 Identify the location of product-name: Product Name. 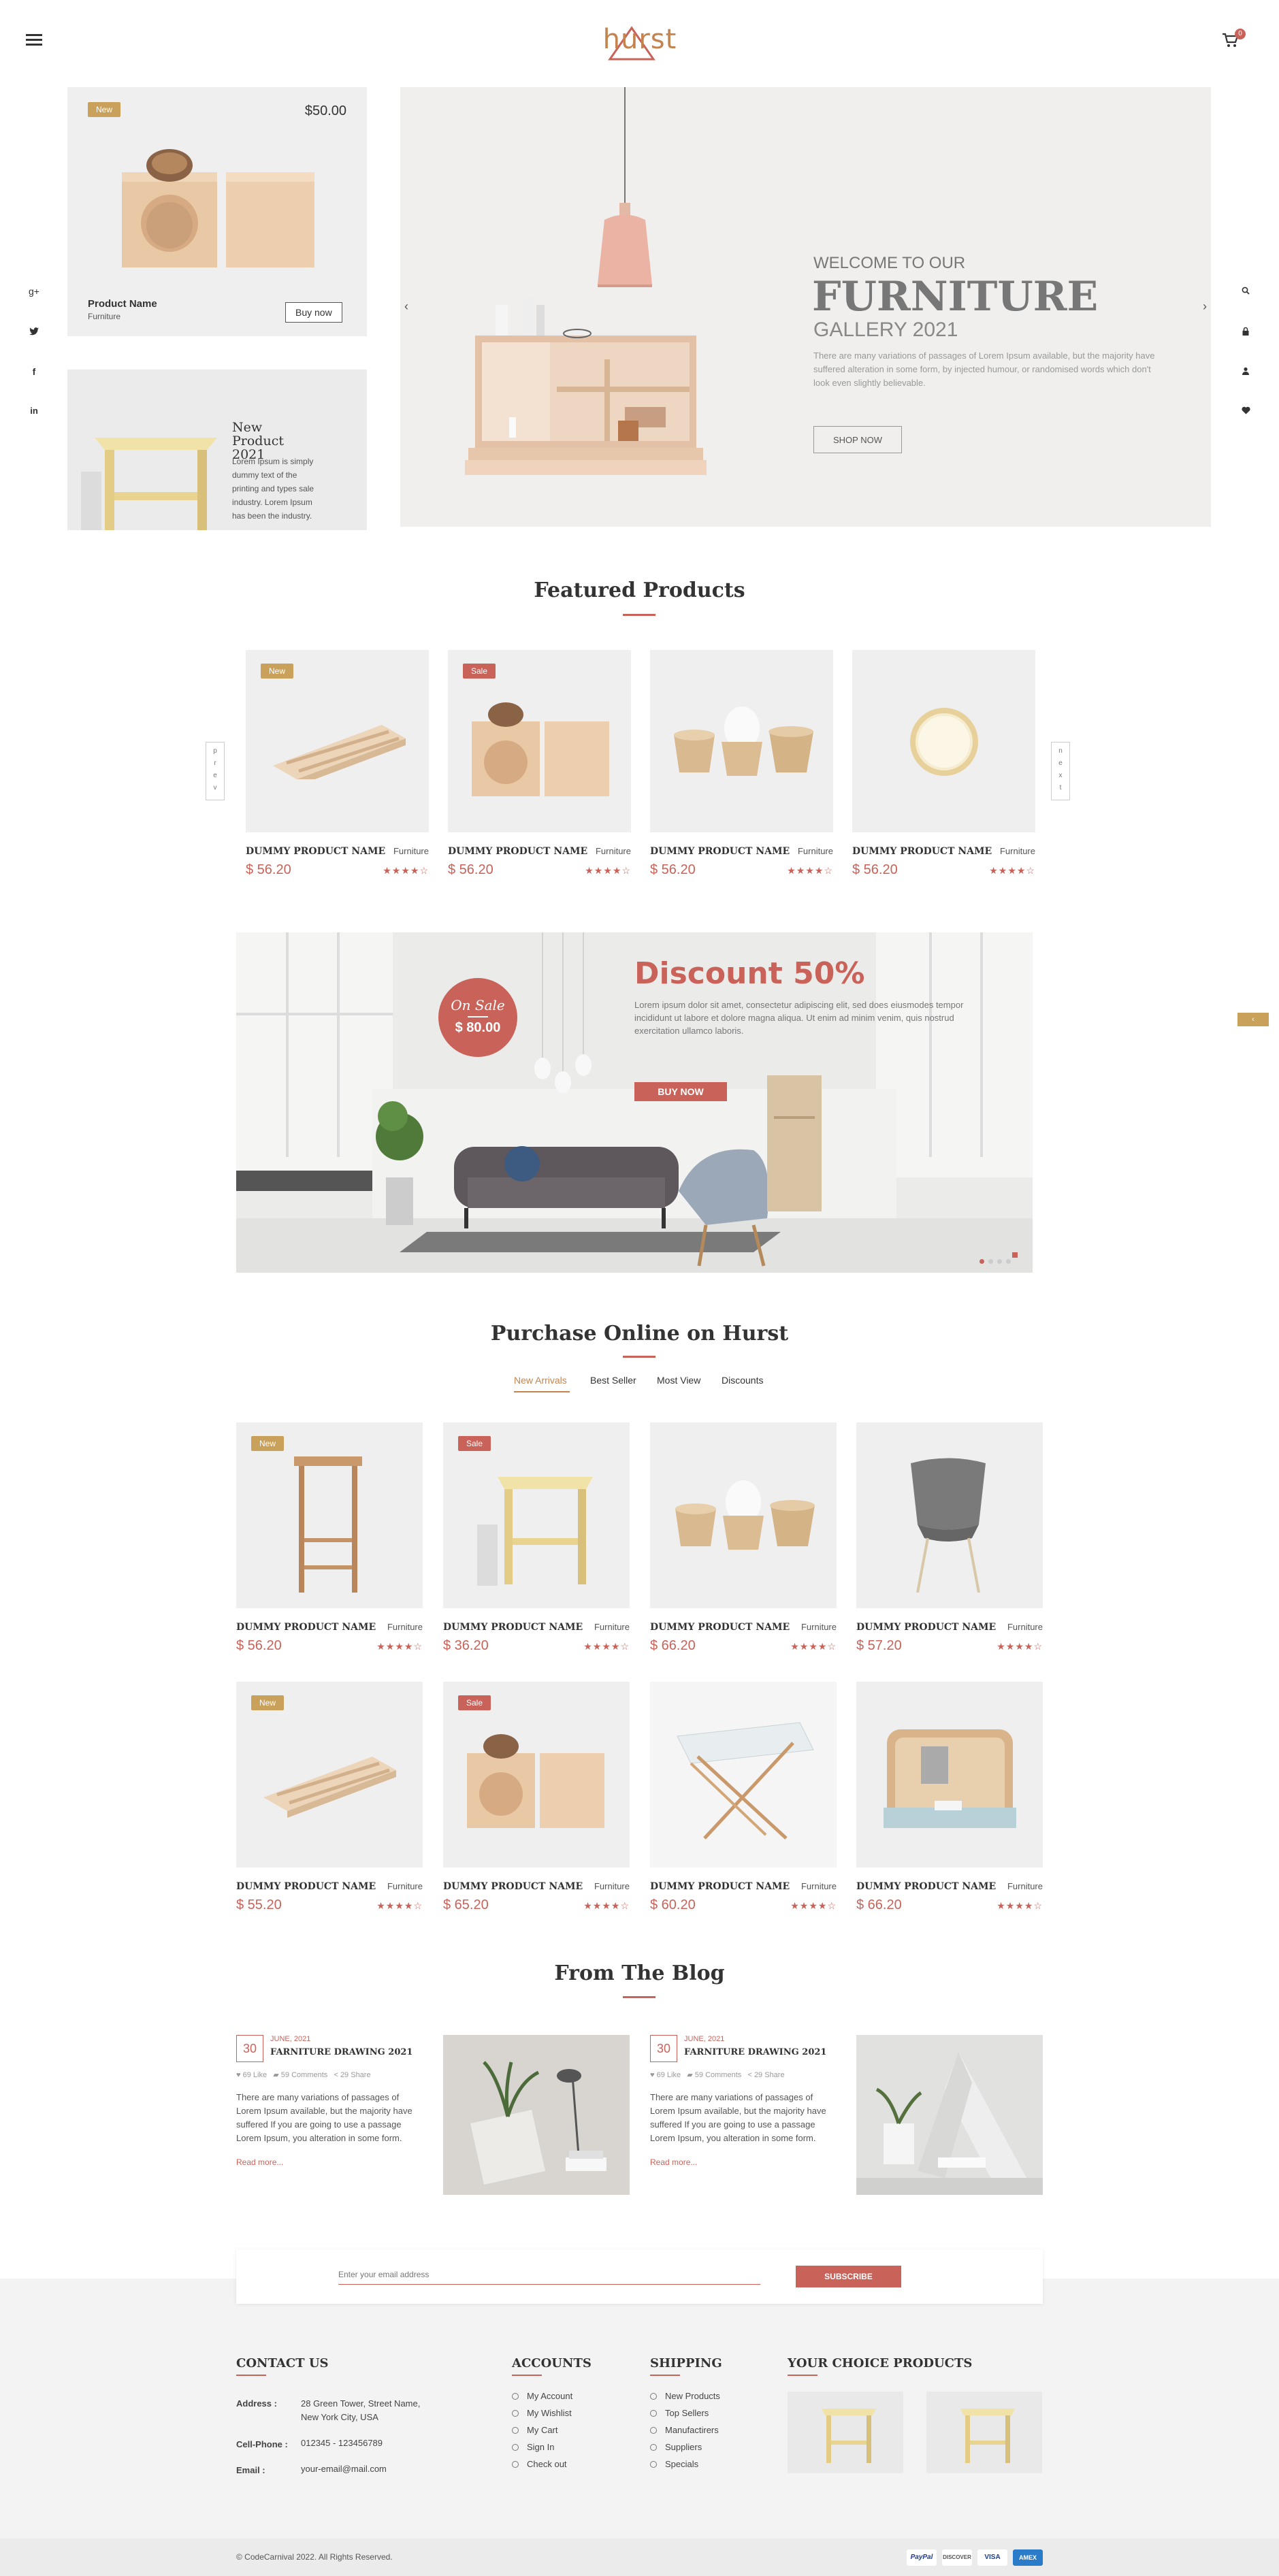
(122, 304).